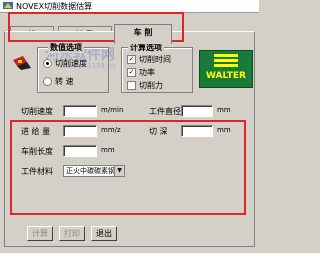  What do you see at coordinates (147, 72) in the screenshot?
I see `checkbox-power-label: 功率` at bounding box center [147, 72].